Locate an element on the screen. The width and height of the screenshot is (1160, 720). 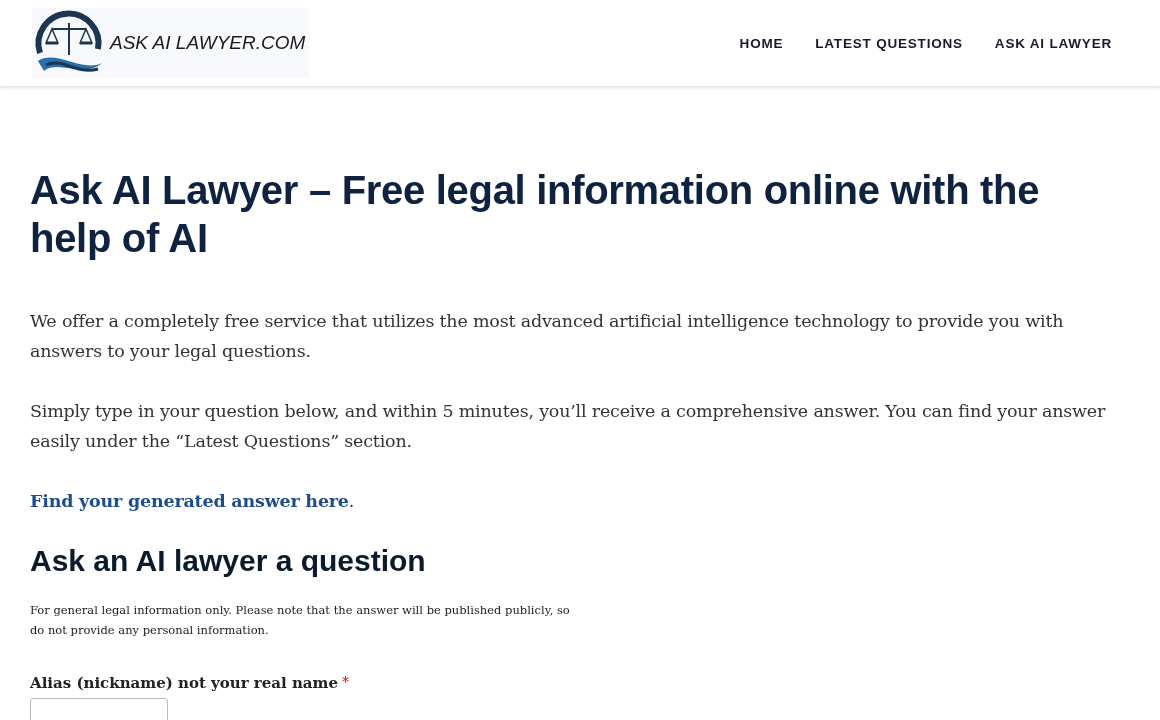
answer-link-paragraph: Find your generated answer here. is located at coordinates (193, 501).